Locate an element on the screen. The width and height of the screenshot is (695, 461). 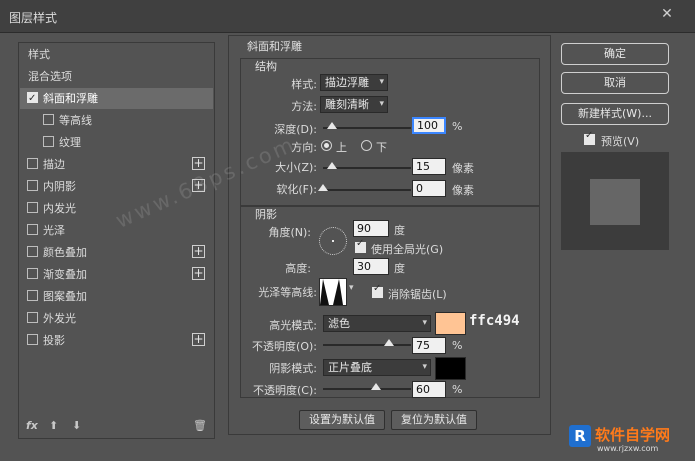
window-title: 图层样式 is located at coordinates (33, 18).